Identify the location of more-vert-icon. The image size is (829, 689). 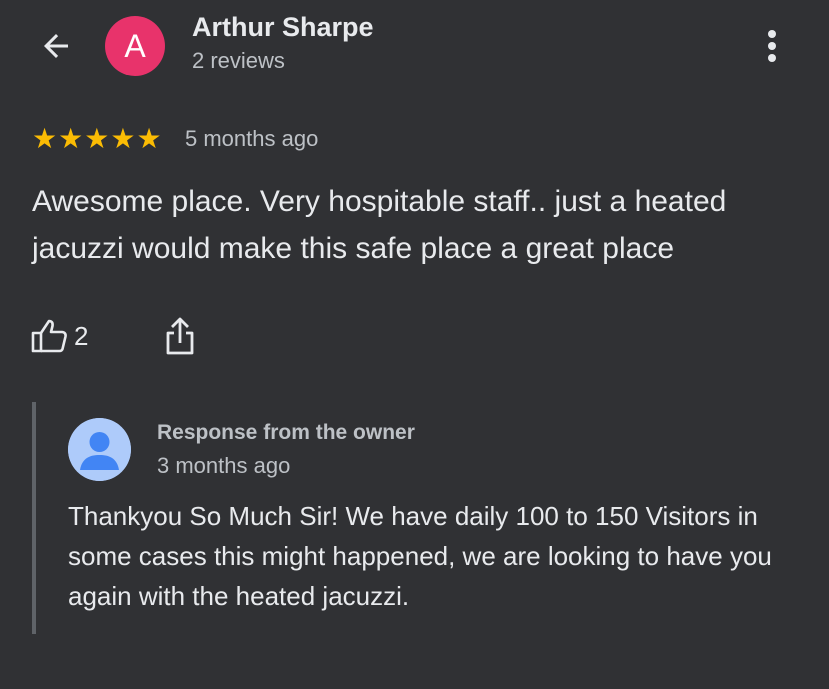
(772, 46).